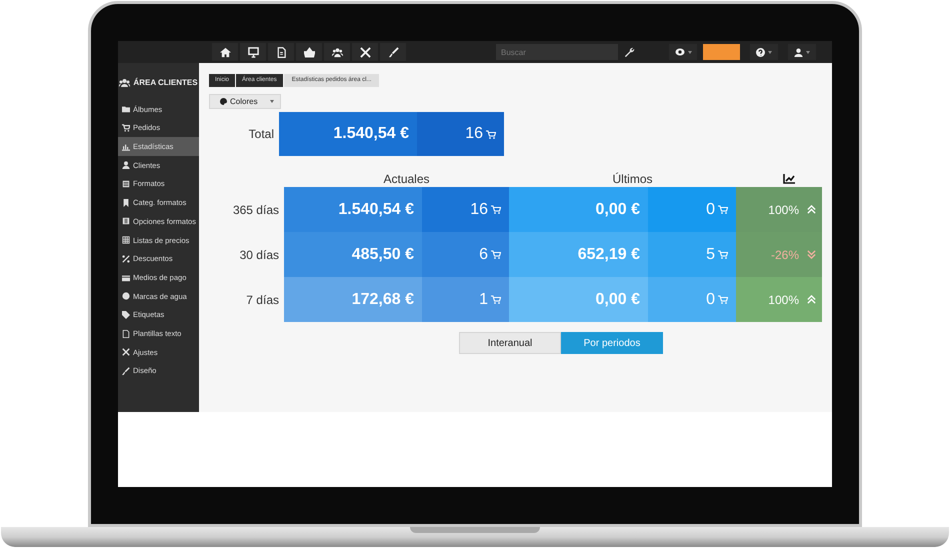 This screenshot has height=551, width=950. Describe the element at coordinates (348, 134) in the screenshot. I see `total-amount-cell: 1.540,54 €` at that location.